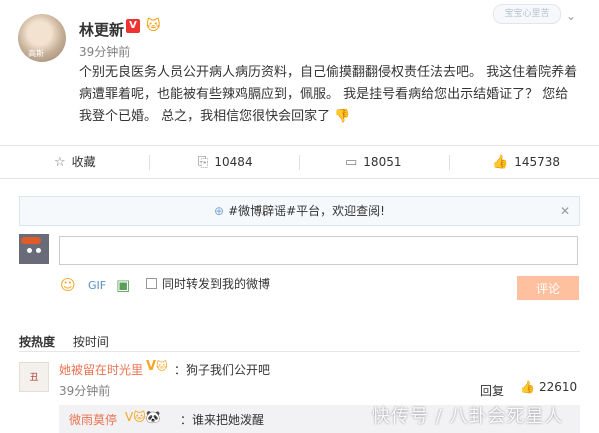 Image resolution: width=599 pixels, height=433 pixels. Describe the element at coordinates (558, 387) in the screenshot. I see `comment-like-count: 22610` at that location.